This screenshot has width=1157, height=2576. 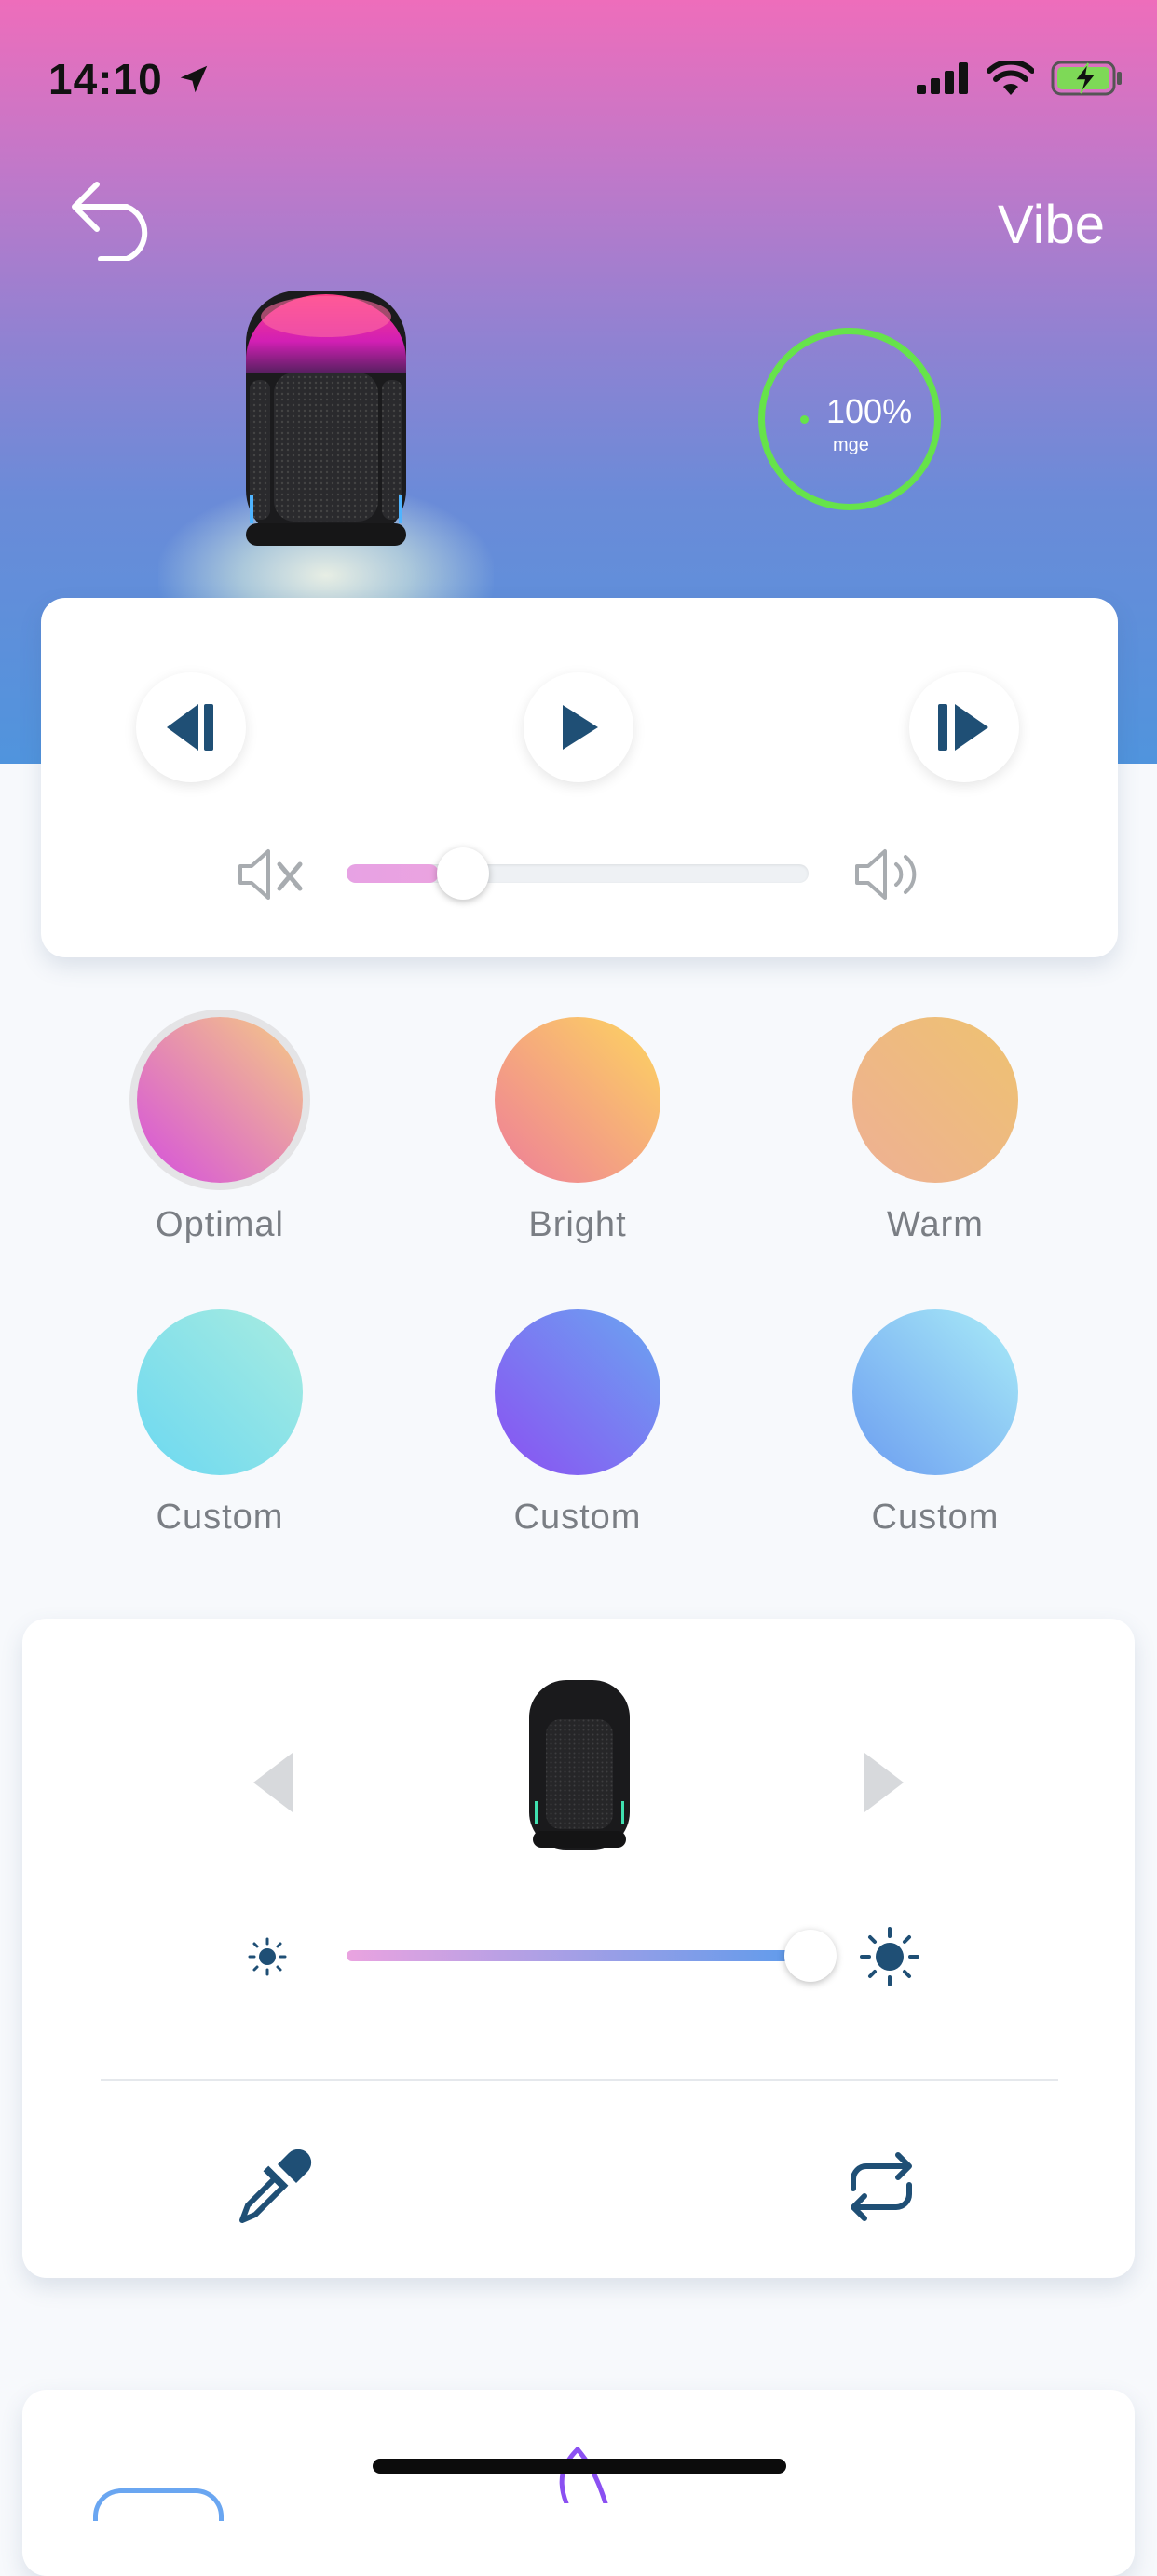 I want to click on flame-icon, so click(x=583, y=2475).